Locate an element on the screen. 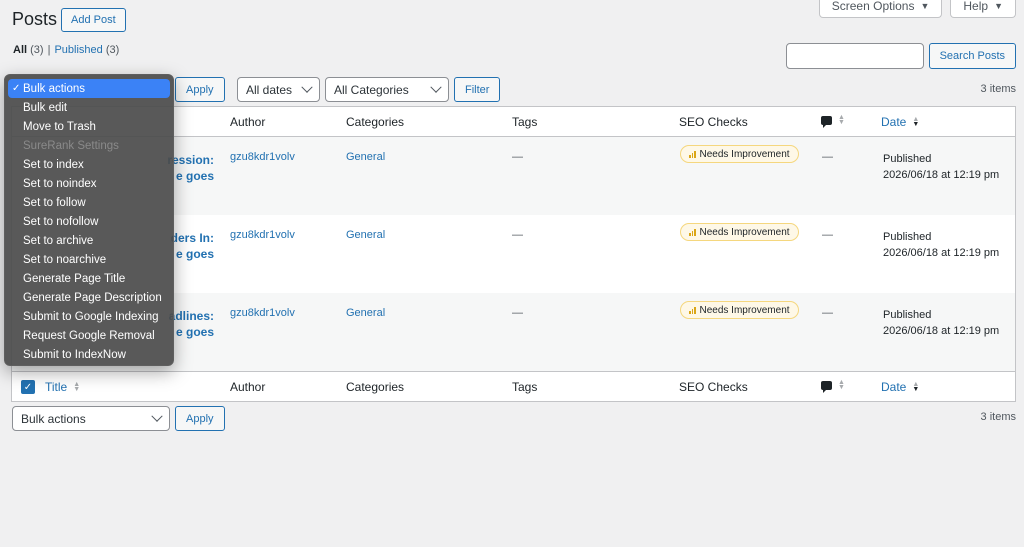  bulk-menu-label: Bulk actions is located at coordinates (54, 88).